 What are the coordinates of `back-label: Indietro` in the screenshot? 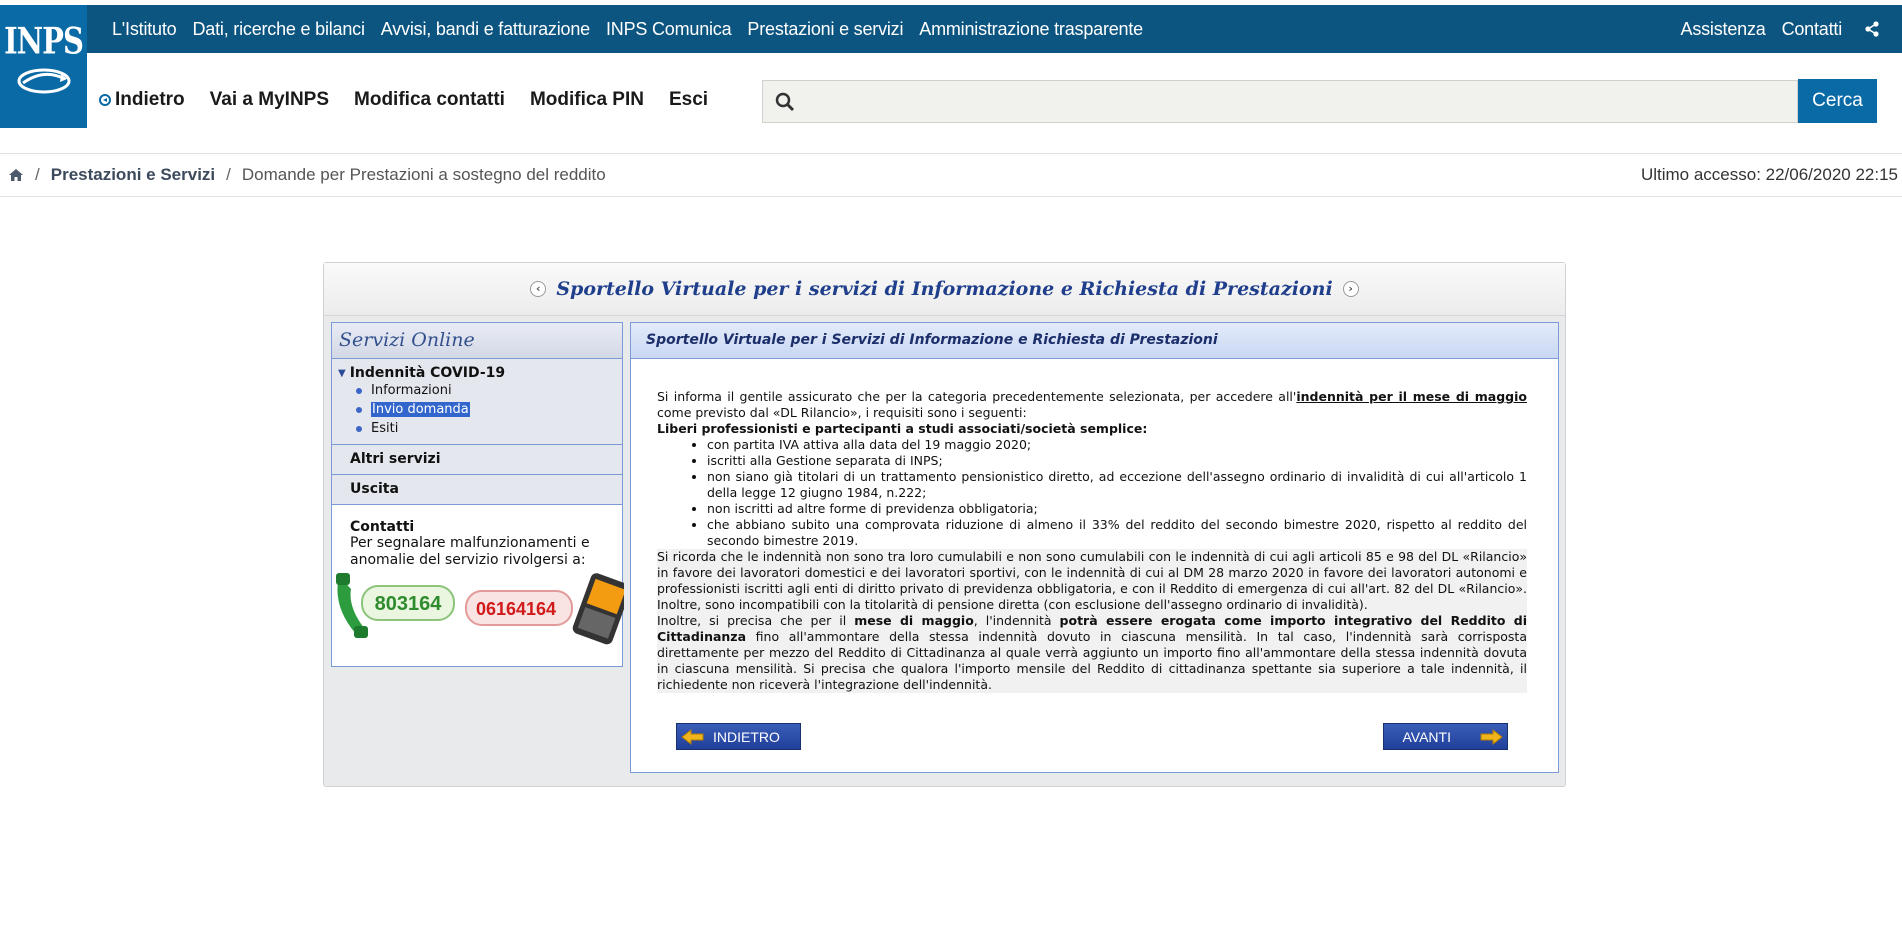 It's located at (150, 99).